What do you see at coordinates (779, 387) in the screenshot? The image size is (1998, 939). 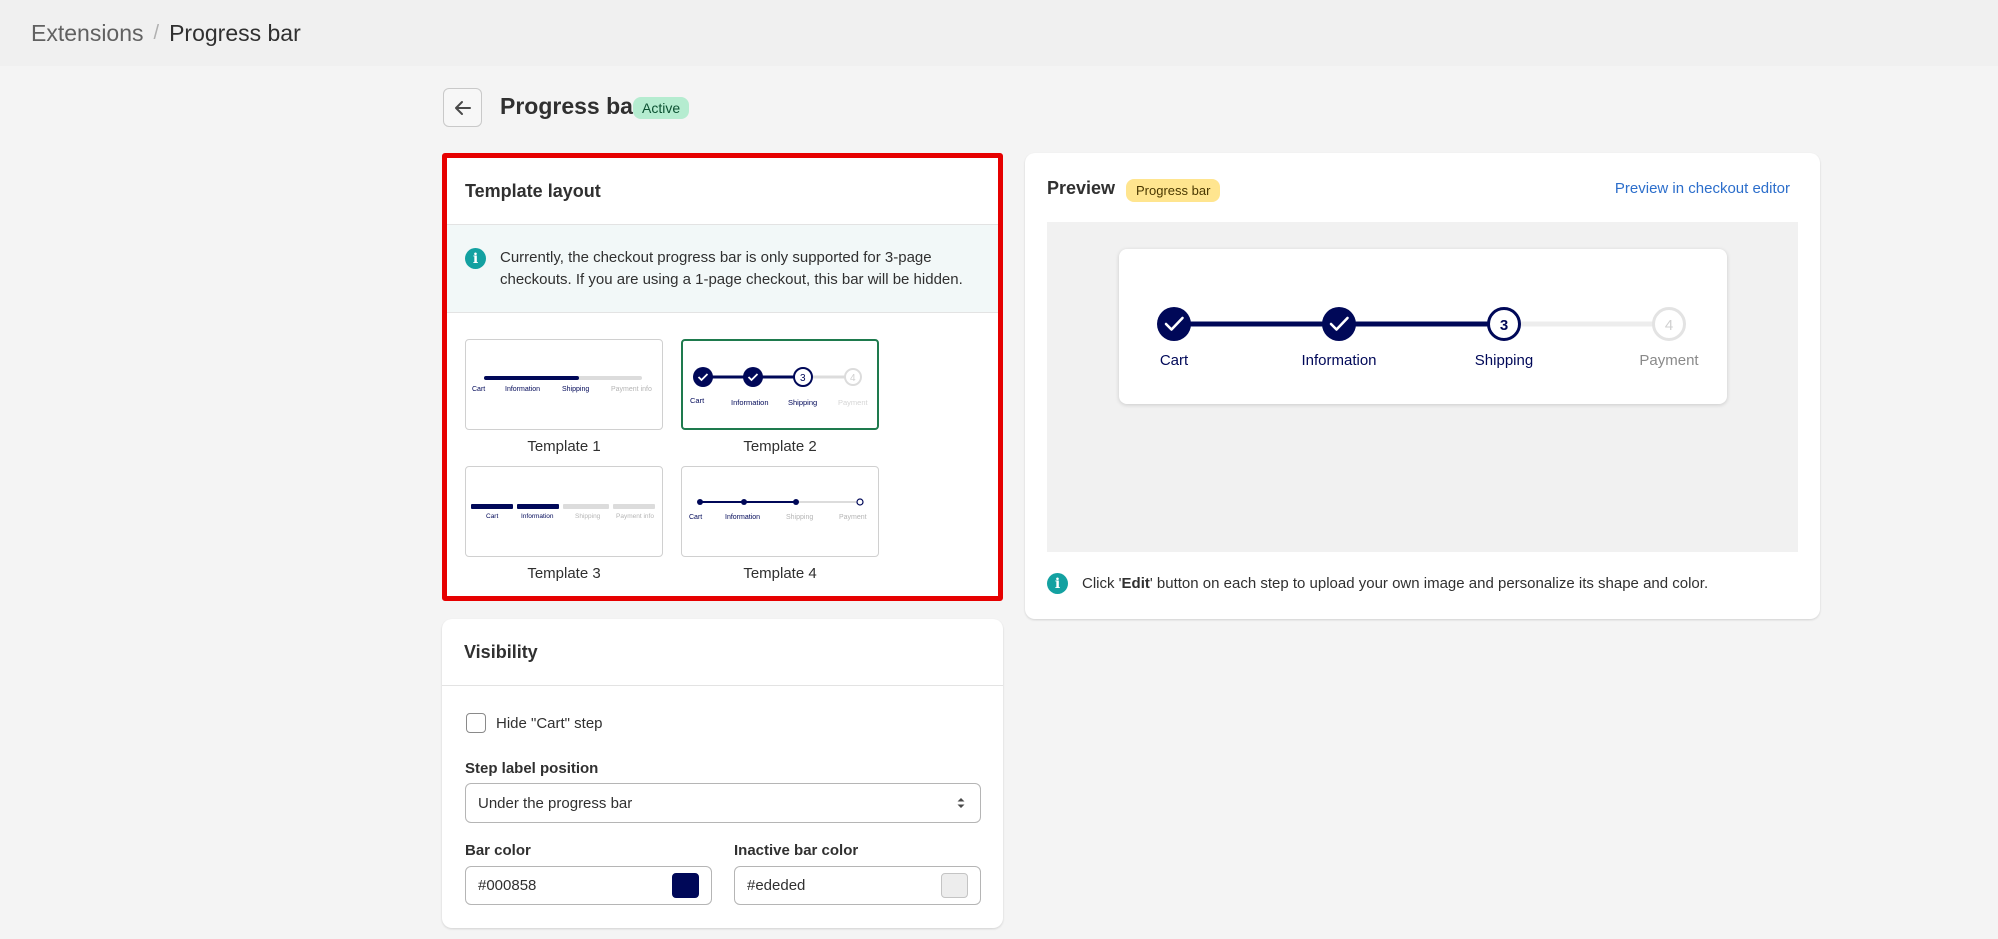 I see `template-2-preview: 3 4 Cart Information Shipping Payment` at bounding box center [779, 387].